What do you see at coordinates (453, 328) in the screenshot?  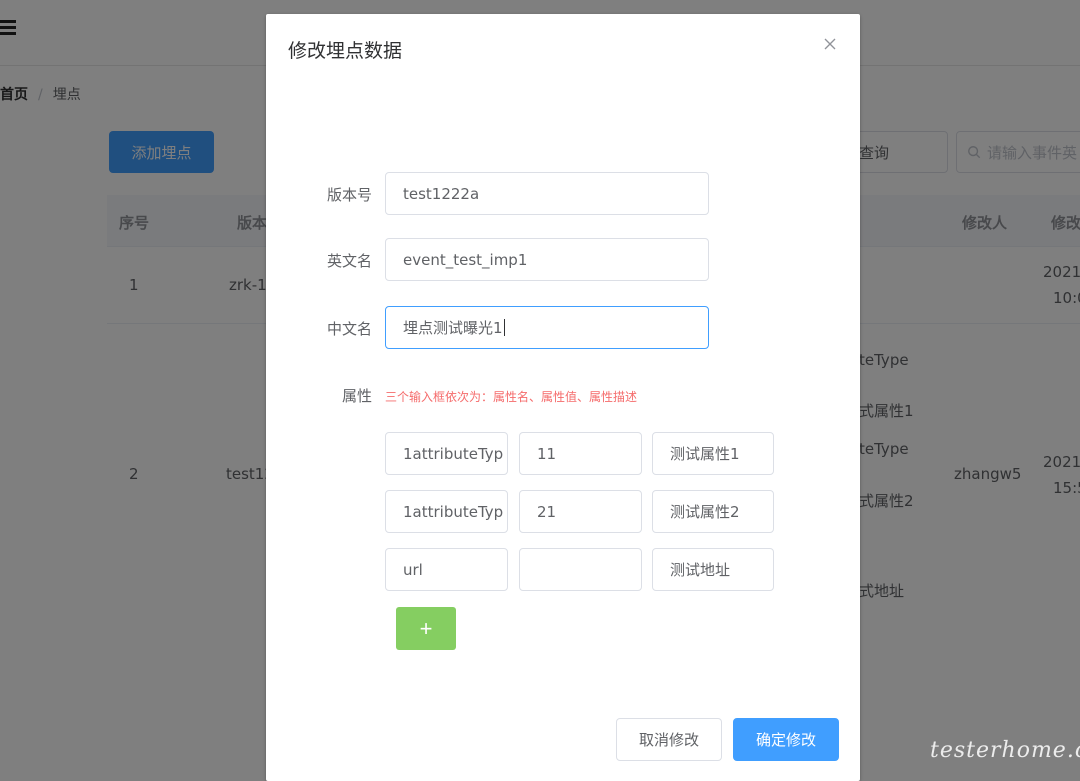 I see `chinese-name-value: 埋点测试曝光1` at bounding box center [453, 328].